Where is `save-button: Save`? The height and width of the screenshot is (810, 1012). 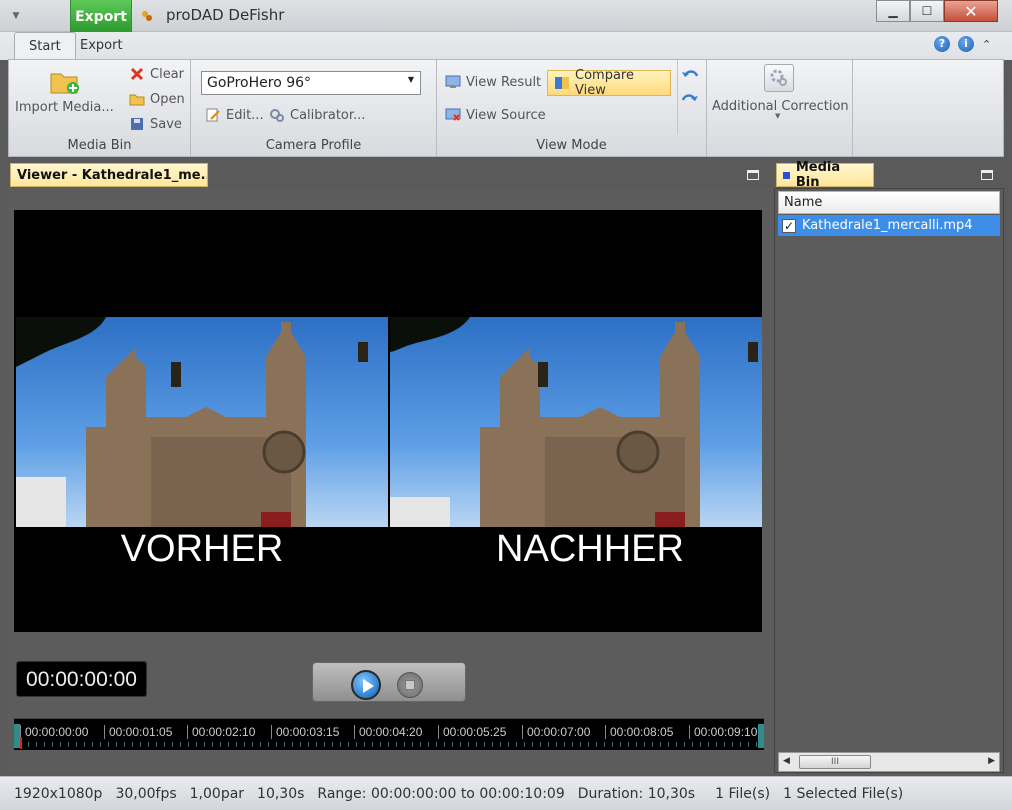
save-button: Save is located at coordinates (155, 124).